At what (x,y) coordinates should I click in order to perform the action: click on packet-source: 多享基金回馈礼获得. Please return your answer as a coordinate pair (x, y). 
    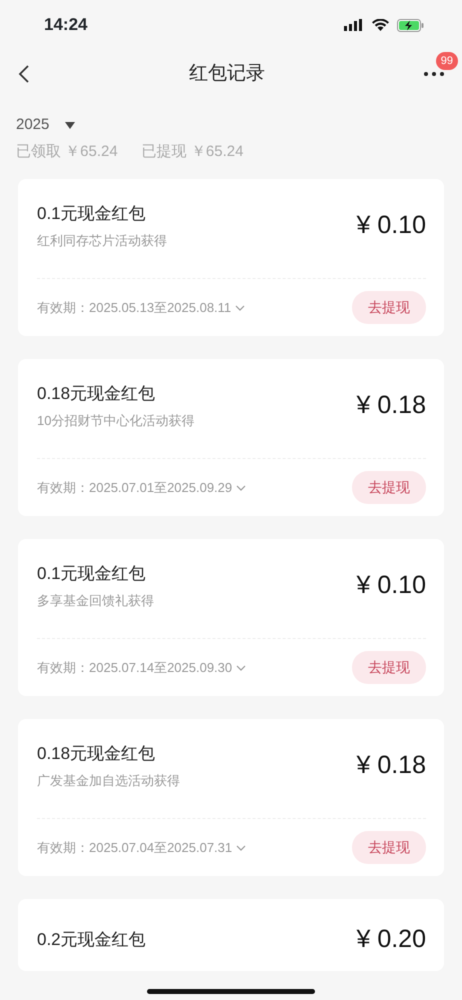
    Looking at the image, I should click on (95, 601).